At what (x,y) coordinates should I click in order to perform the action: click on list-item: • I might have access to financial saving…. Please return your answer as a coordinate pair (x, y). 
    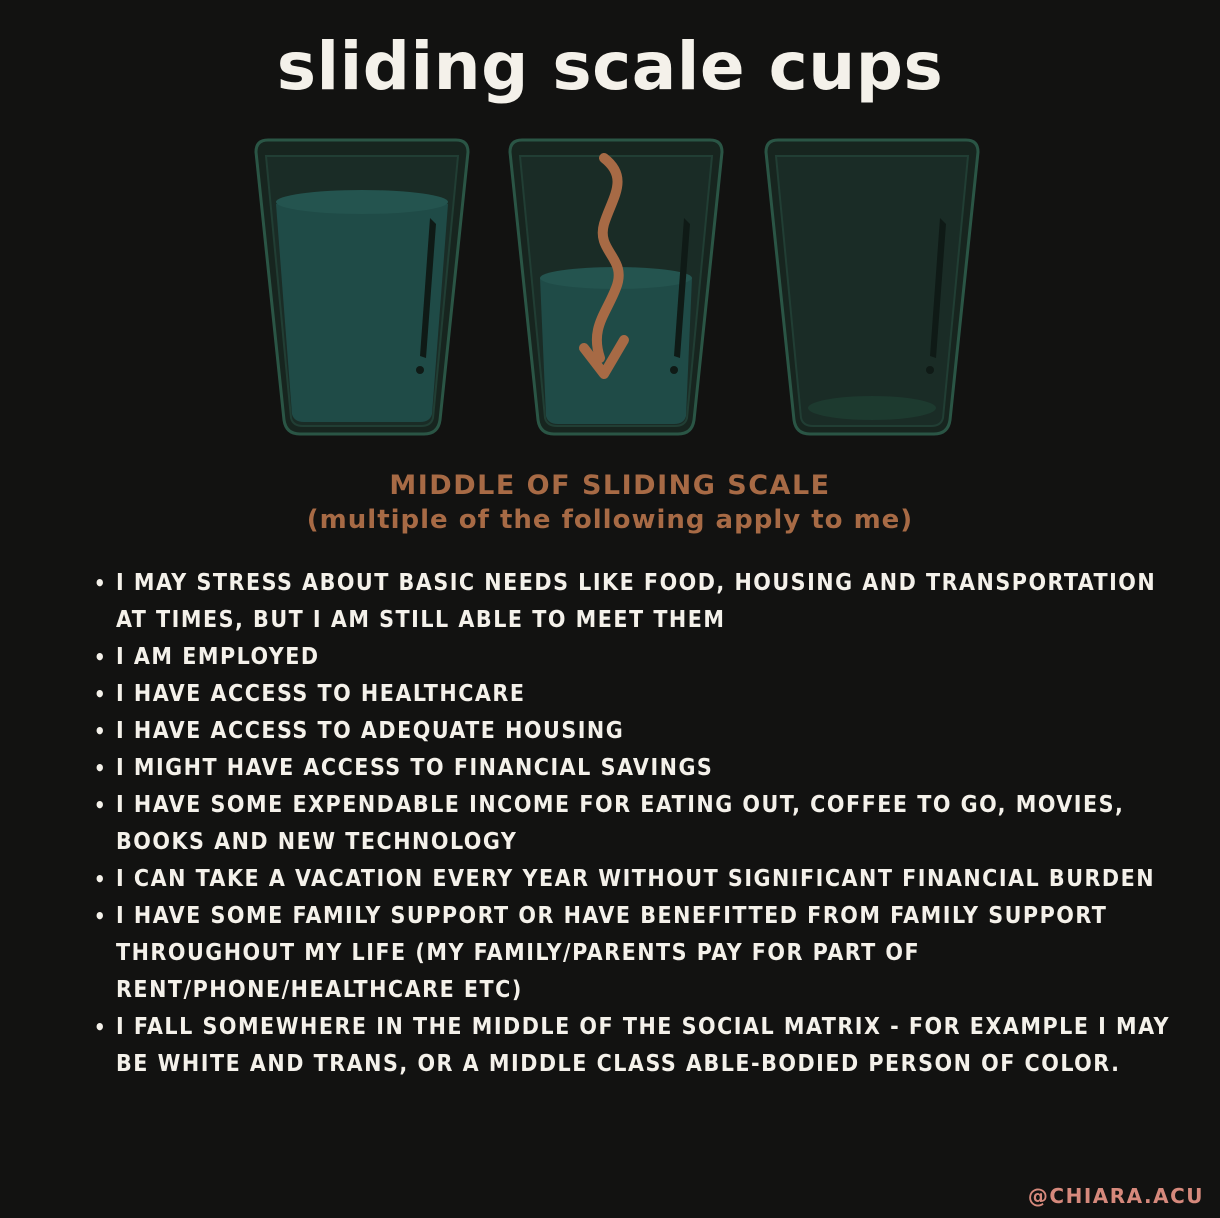
    Looking at the image, I should click on (637, 768).